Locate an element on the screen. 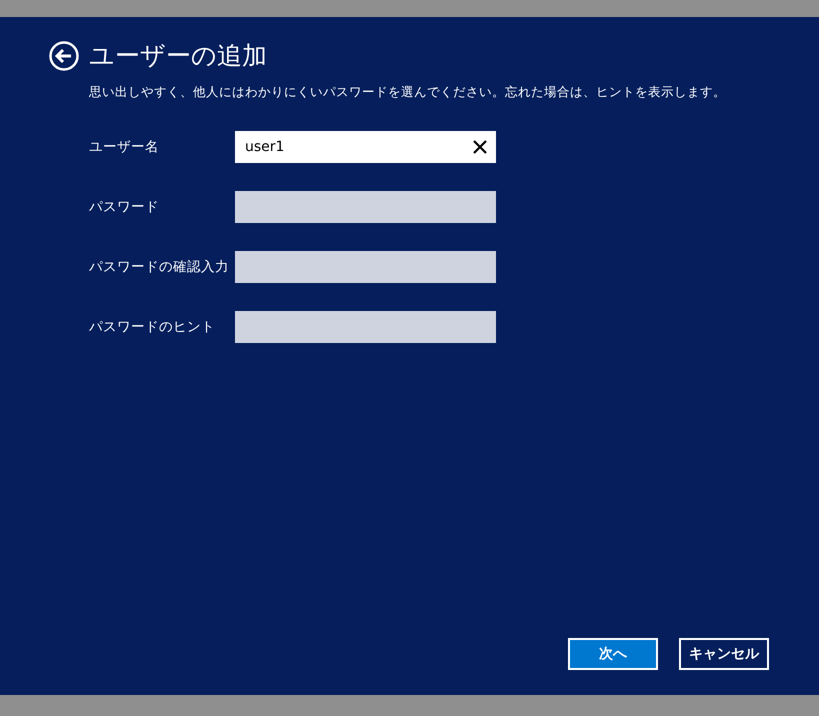 This screenshot has width=819, height=716. field-value: user1 is located at coordinates (265, 147).